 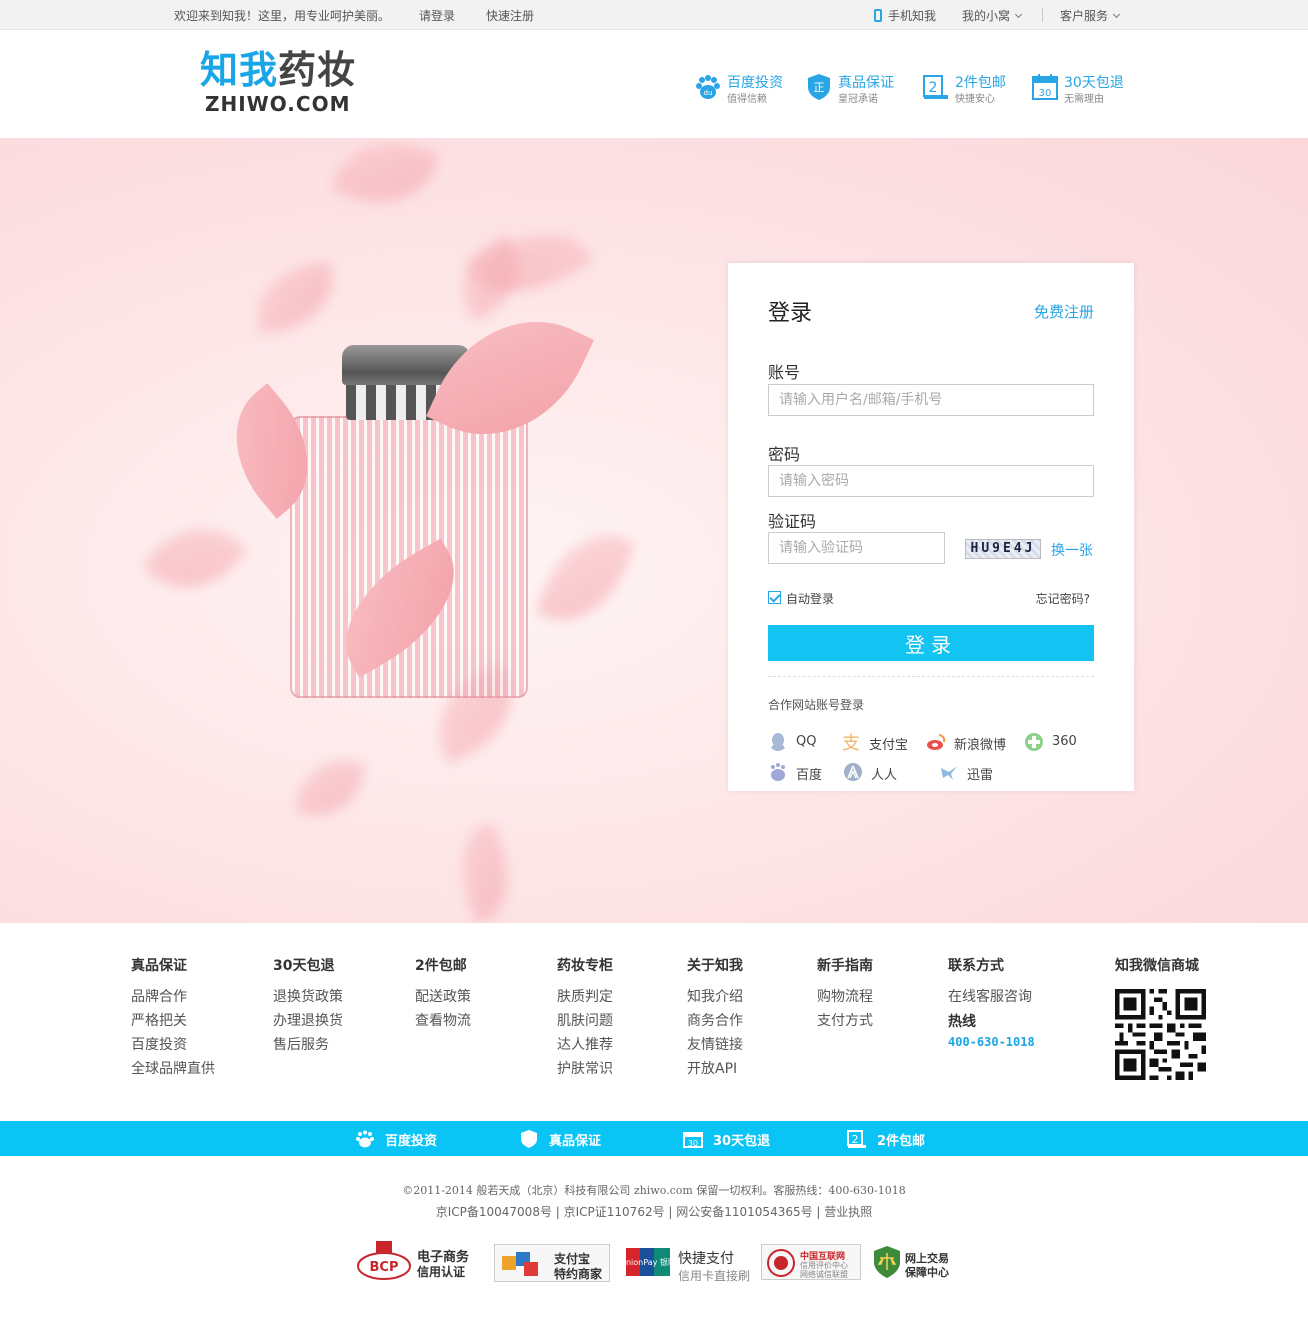 I want to click on social-label: 支付宝, so click(x=889, y=745).